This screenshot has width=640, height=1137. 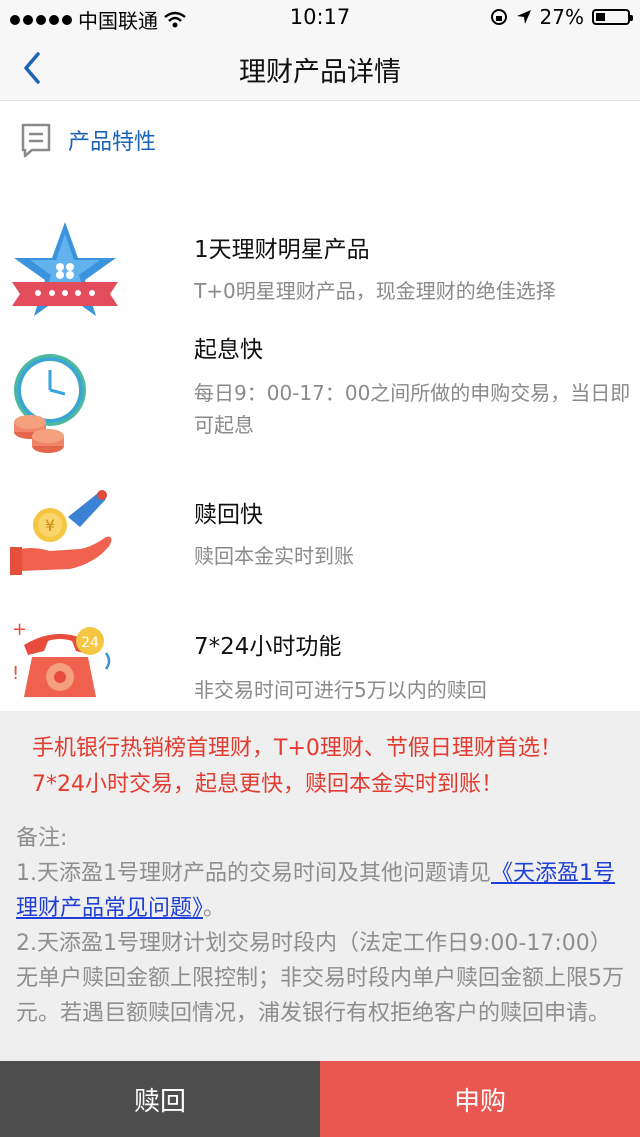 What do you see at coordinates (523, 17) in the screenshot?
I see `location-arrow-icon` at bounding box center [523, 17].